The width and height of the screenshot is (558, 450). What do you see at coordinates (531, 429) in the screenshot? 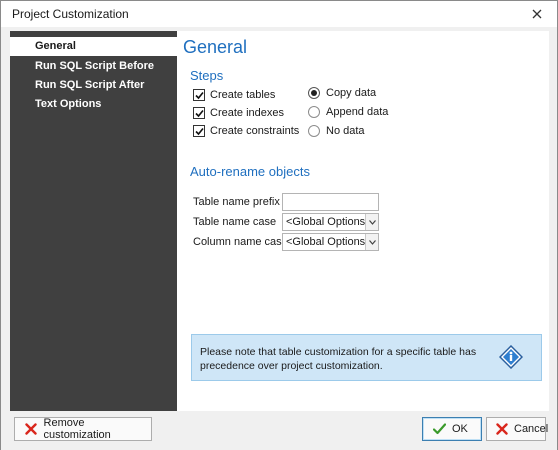
I see `cancel-label: Cancel` at bounding box center [531, 429].